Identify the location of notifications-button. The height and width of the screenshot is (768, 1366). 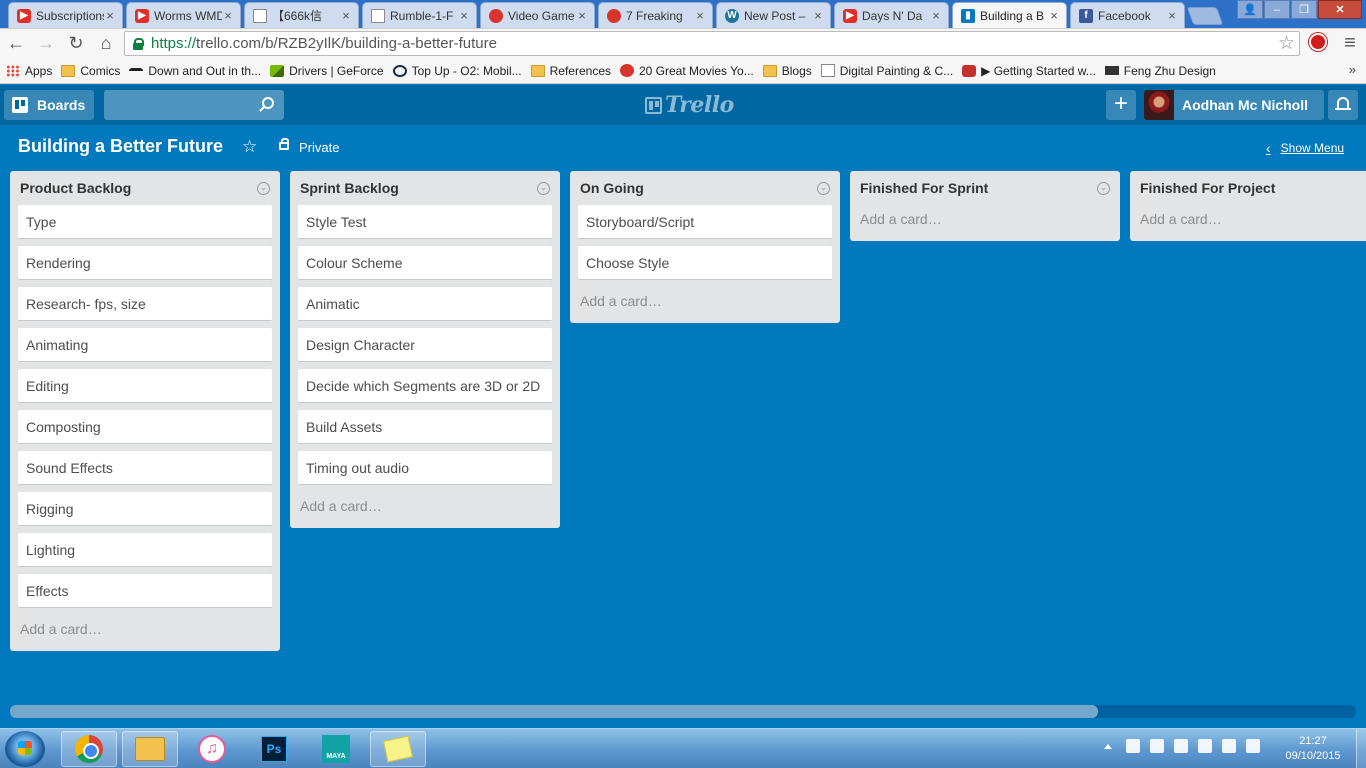
(1343, 105).